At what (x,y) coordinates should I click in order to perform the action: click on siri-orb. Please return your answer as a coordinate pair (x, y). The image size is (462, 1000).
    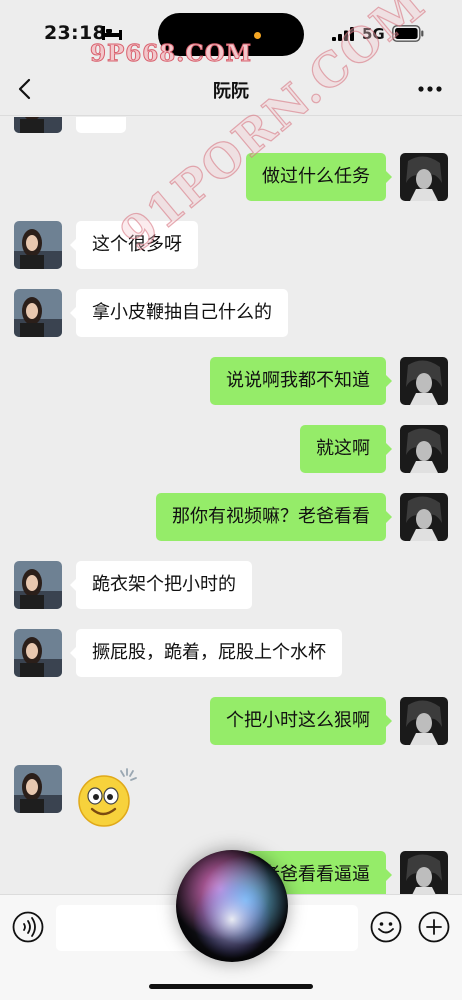
    Looking at the image, I should click on (232, 906).